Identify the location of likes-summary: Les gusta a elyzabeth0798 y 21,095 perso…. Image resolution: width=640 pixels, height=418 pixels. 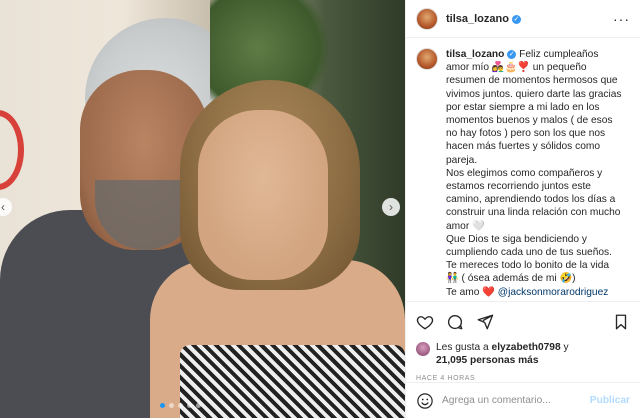
(523, 354).